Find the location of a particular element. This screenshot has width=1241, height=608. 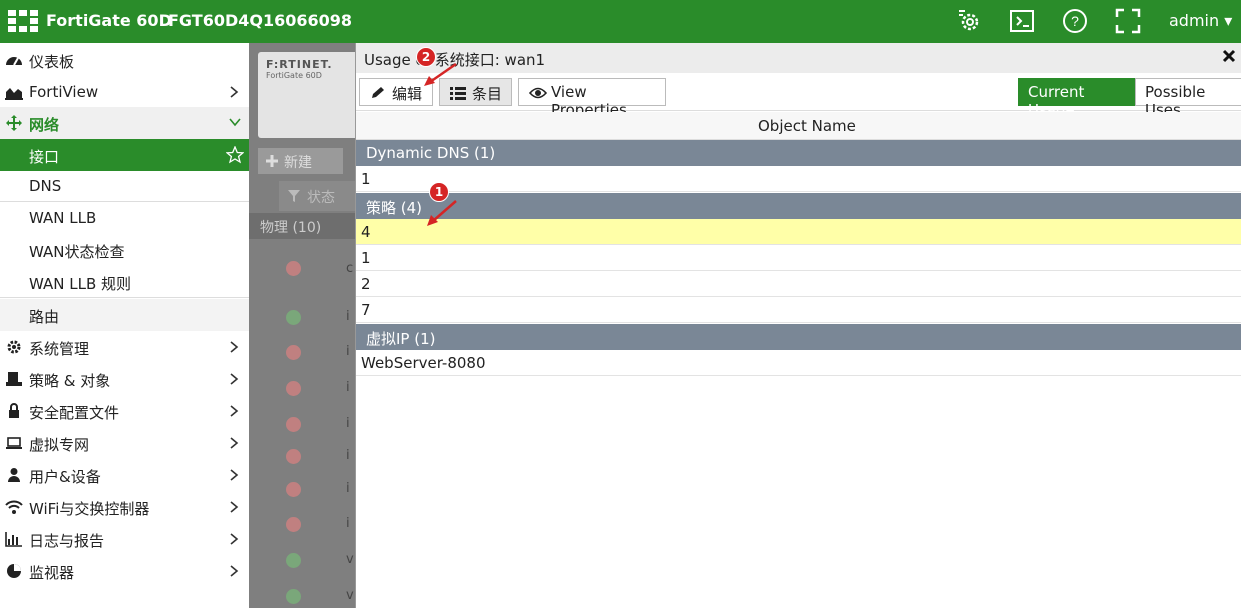

create-new-button: 新建 is located at coordinates (300, 161).